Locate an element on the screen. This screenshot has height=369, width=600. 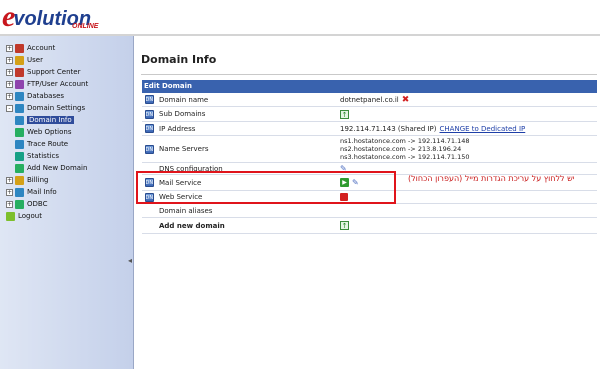
sidebar-item-support-center: + Support Center is located at coordinates (47, 72).